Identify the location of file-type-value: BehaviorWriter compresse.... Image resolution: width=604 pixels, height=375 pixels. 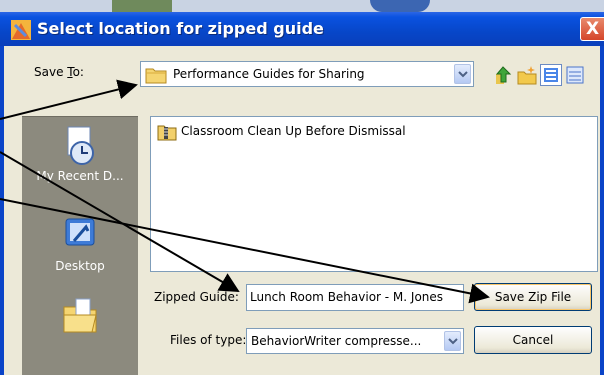
(336, 341).